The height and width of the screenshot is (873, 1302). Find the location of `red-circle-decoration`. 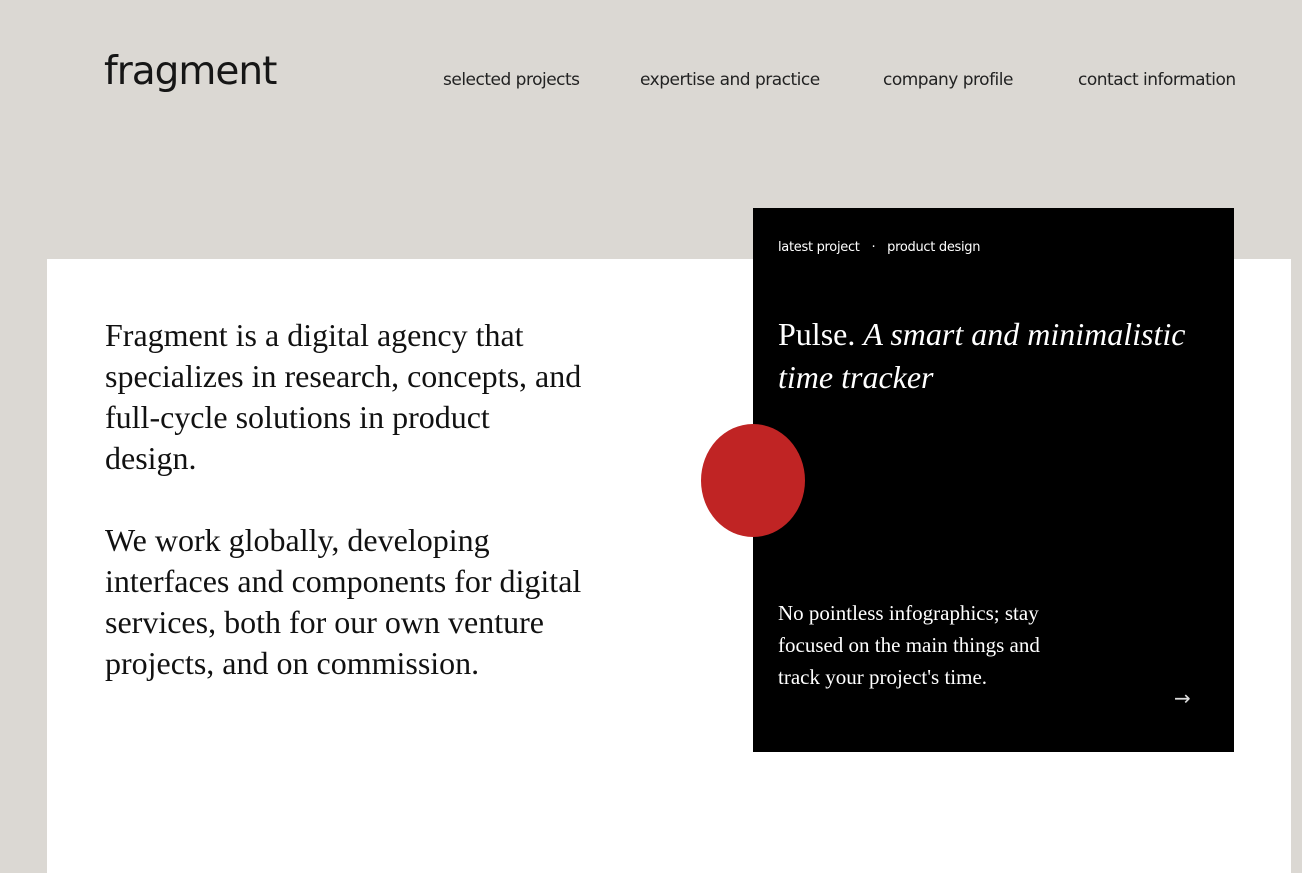

red-circle-decoration is located at coordinates (753, 480).